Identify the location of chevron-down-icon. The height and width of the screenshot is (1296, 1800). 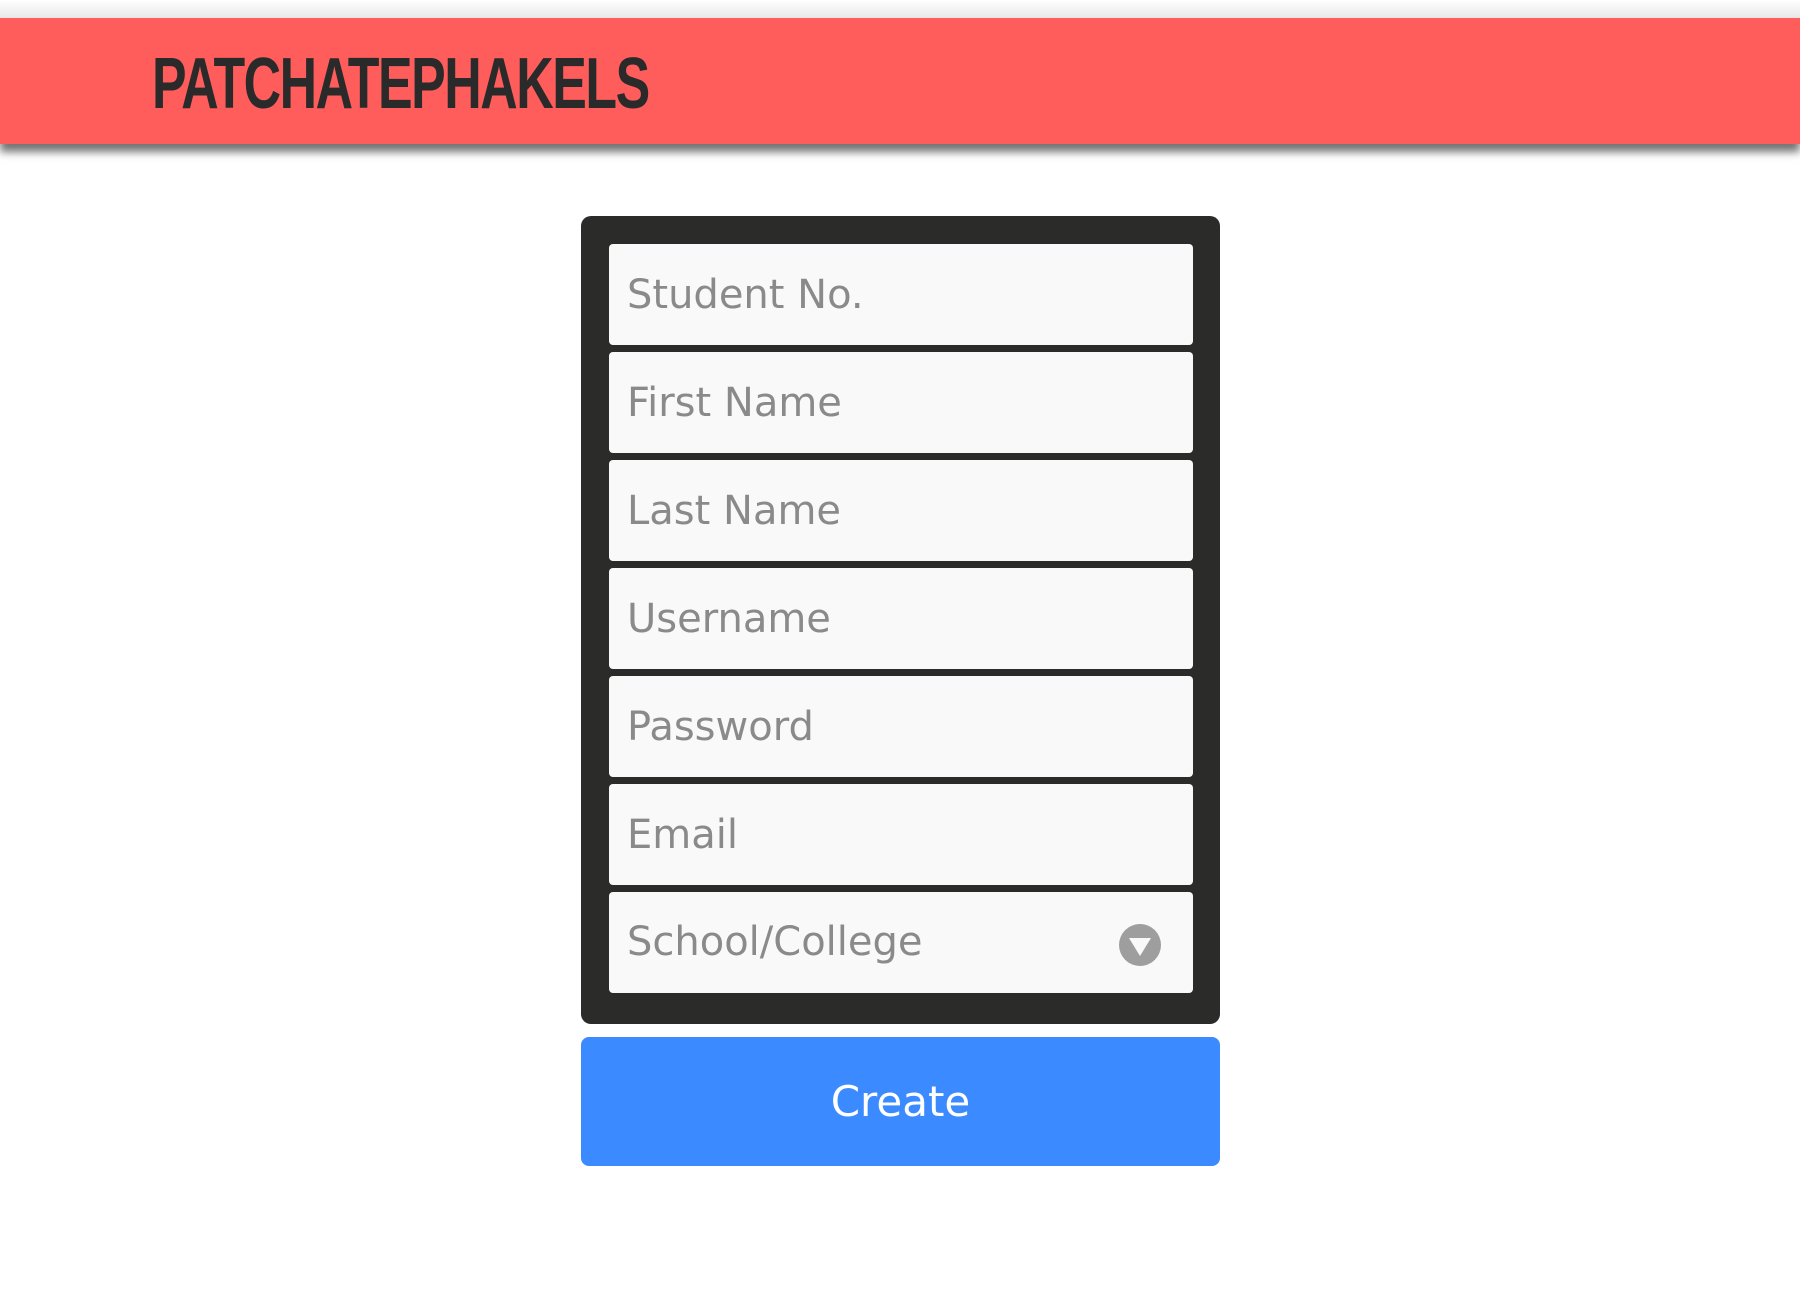
(1140, 945).